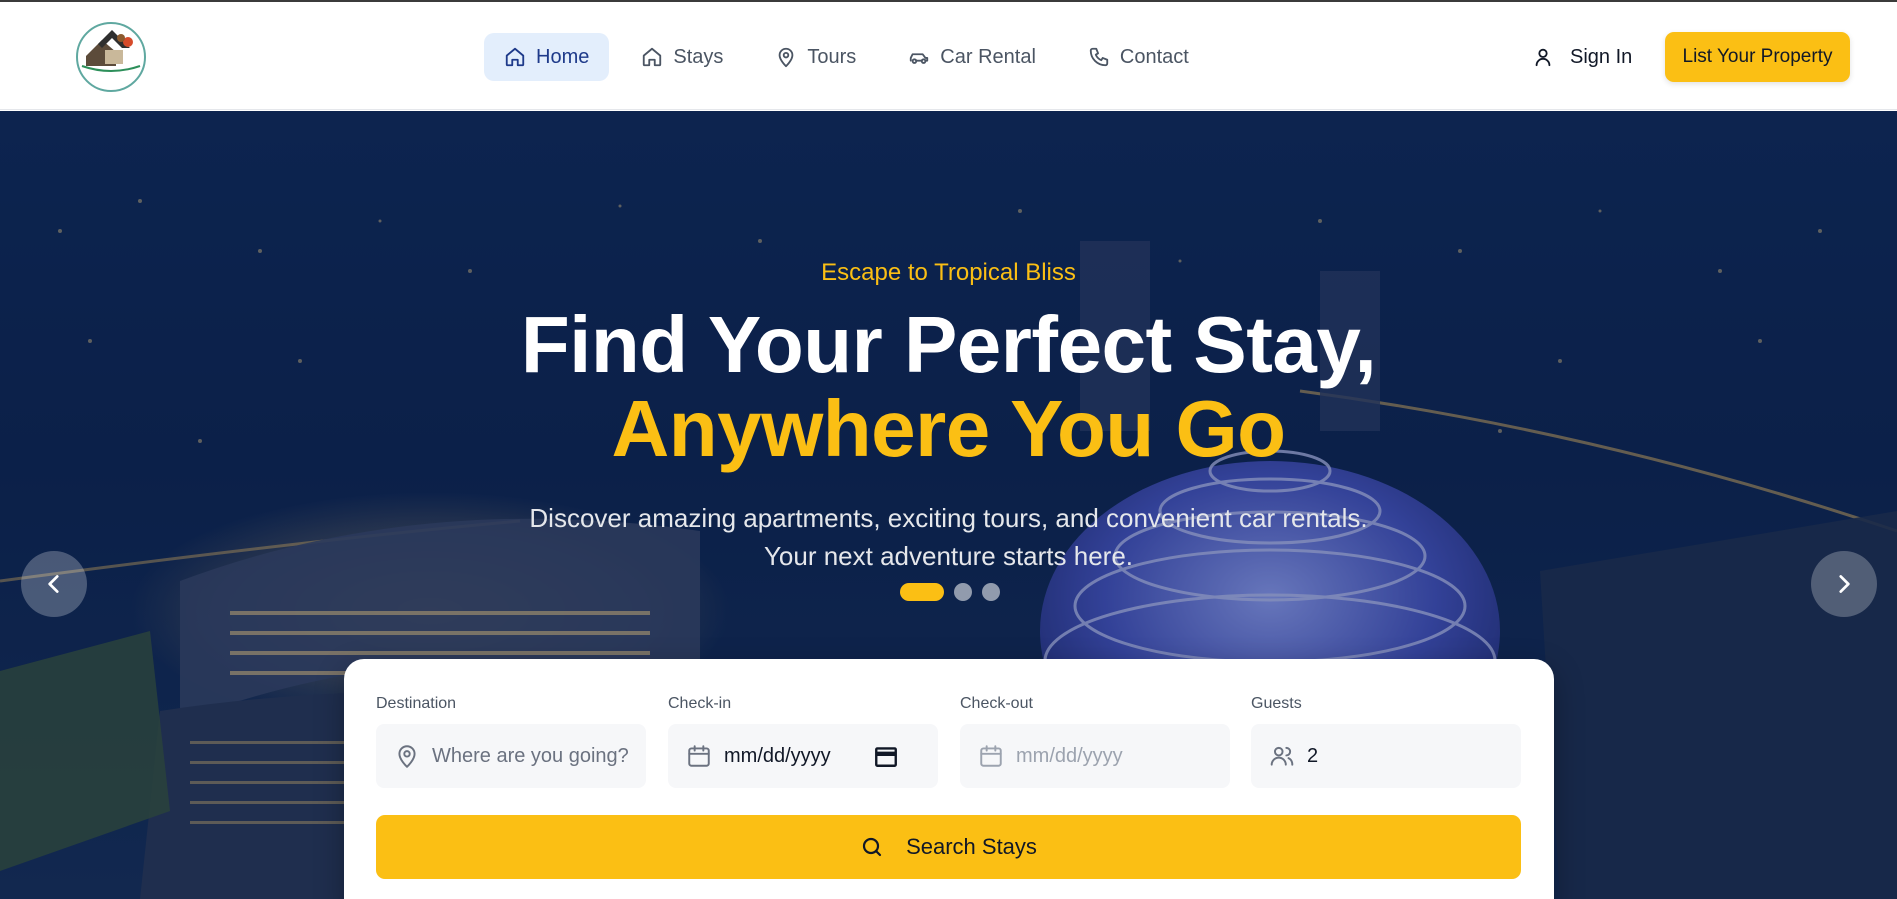 The image size is (1897, 899). I want to click on guests-input: 2, so click(1386, 756).